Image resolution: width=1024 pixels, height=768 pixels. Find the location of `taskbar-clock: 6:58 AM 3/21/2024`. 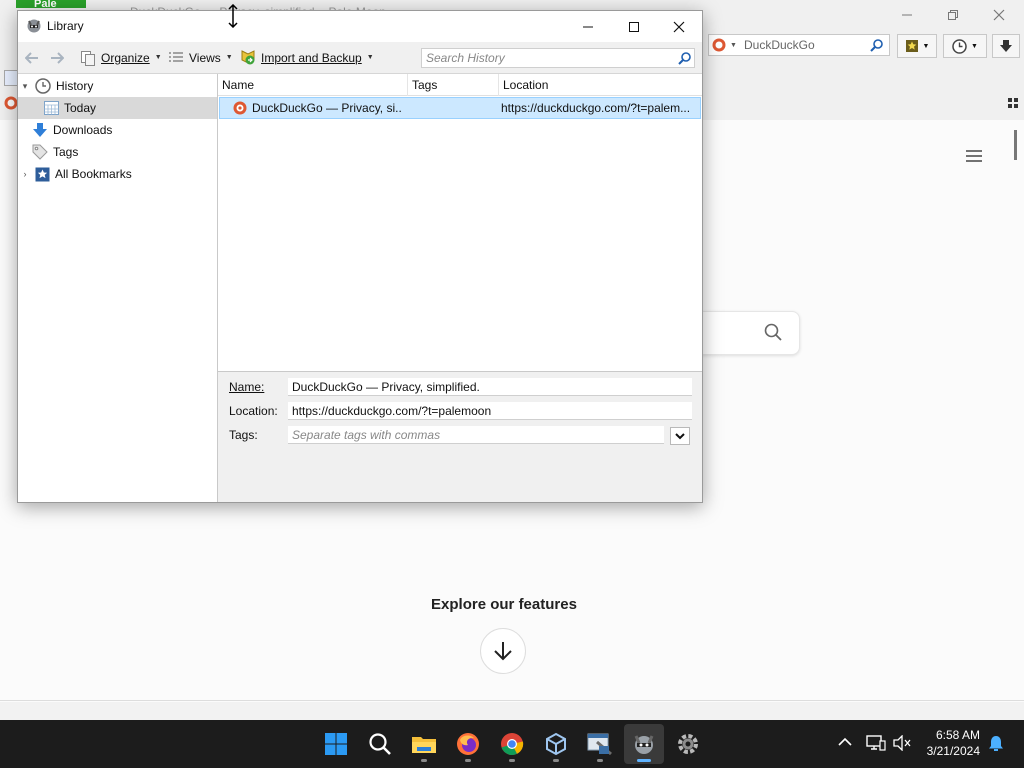

taskbar-clock: 6:58 AM 3/21/2024 is located at coordinates (948, 743).